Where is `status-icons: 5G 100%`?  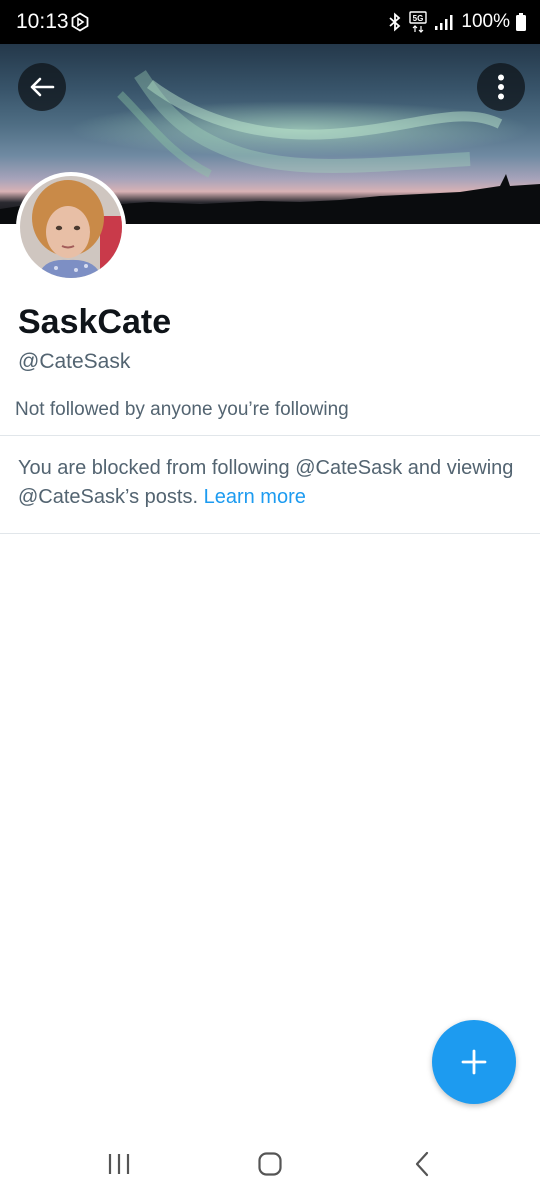 status-icons: 5G 100% is located at coordinates (456, 22).